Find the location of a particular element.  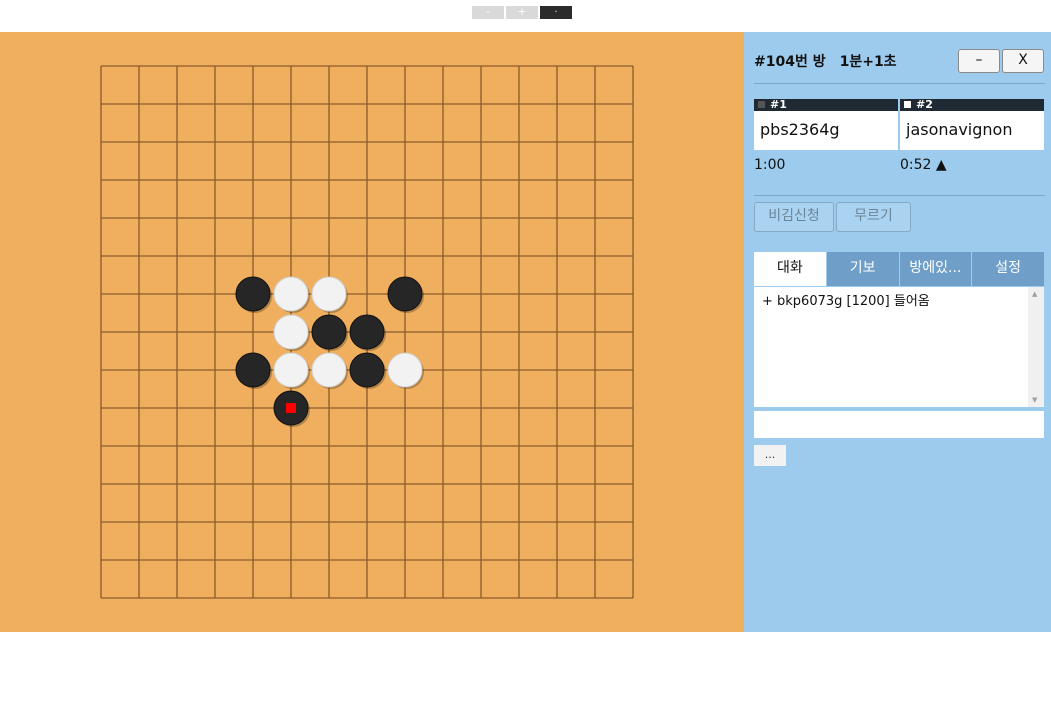

tab-record: 기보 is located at coordinates (863, 269).